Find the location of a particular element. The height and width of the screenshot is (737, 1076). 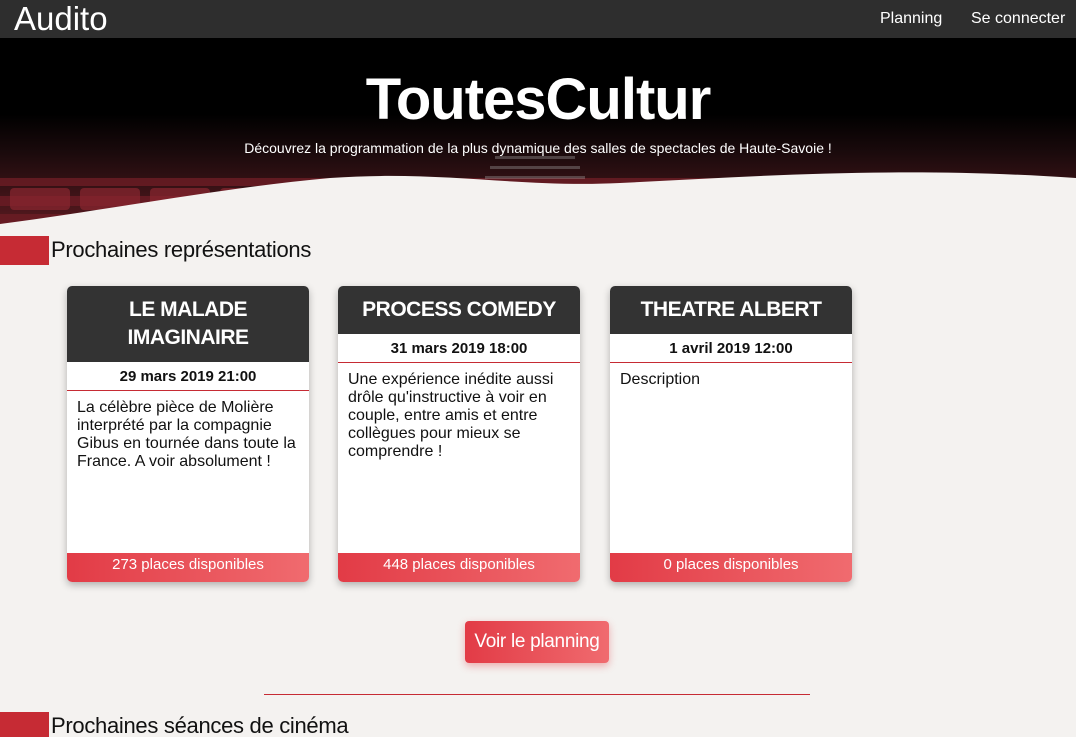

event-seats-available: 0 places disponibles is located at coordinates (731, 567).